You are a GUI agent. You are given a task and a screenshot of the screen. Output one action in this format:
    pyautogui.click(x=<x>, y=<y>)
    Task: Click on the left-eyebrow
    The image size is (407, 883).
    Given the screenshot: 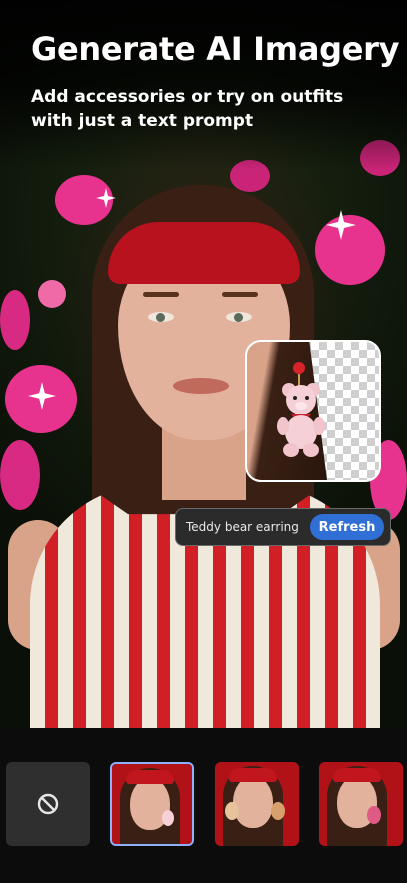 What is the action you would take?
    pyautogui.click(x=161, y=294)
    